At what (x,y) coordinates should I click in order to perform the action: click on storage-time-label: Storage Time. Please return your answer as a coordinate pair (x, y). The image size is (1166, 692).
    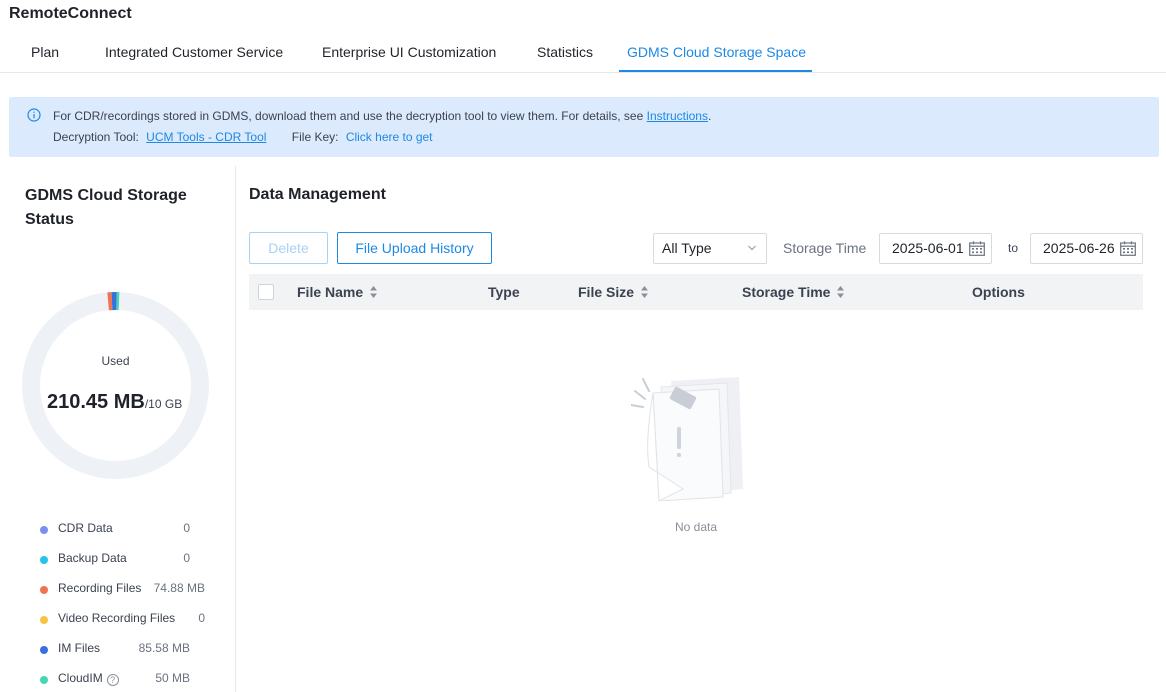
    Looking at the image, I should click on (825, 248).